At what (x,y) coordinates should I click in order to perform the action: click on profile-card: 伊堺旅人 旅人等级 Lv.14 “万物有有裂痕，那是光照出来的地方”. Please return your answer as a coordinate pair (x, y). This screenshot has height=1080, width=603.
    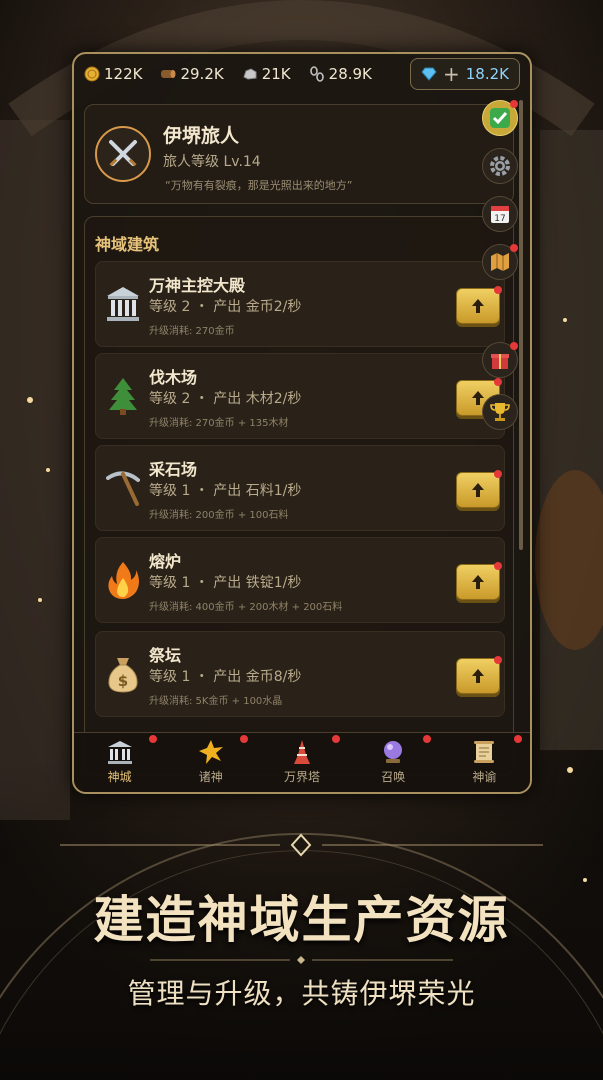
    Looking at the image, I should click on (299, 154).